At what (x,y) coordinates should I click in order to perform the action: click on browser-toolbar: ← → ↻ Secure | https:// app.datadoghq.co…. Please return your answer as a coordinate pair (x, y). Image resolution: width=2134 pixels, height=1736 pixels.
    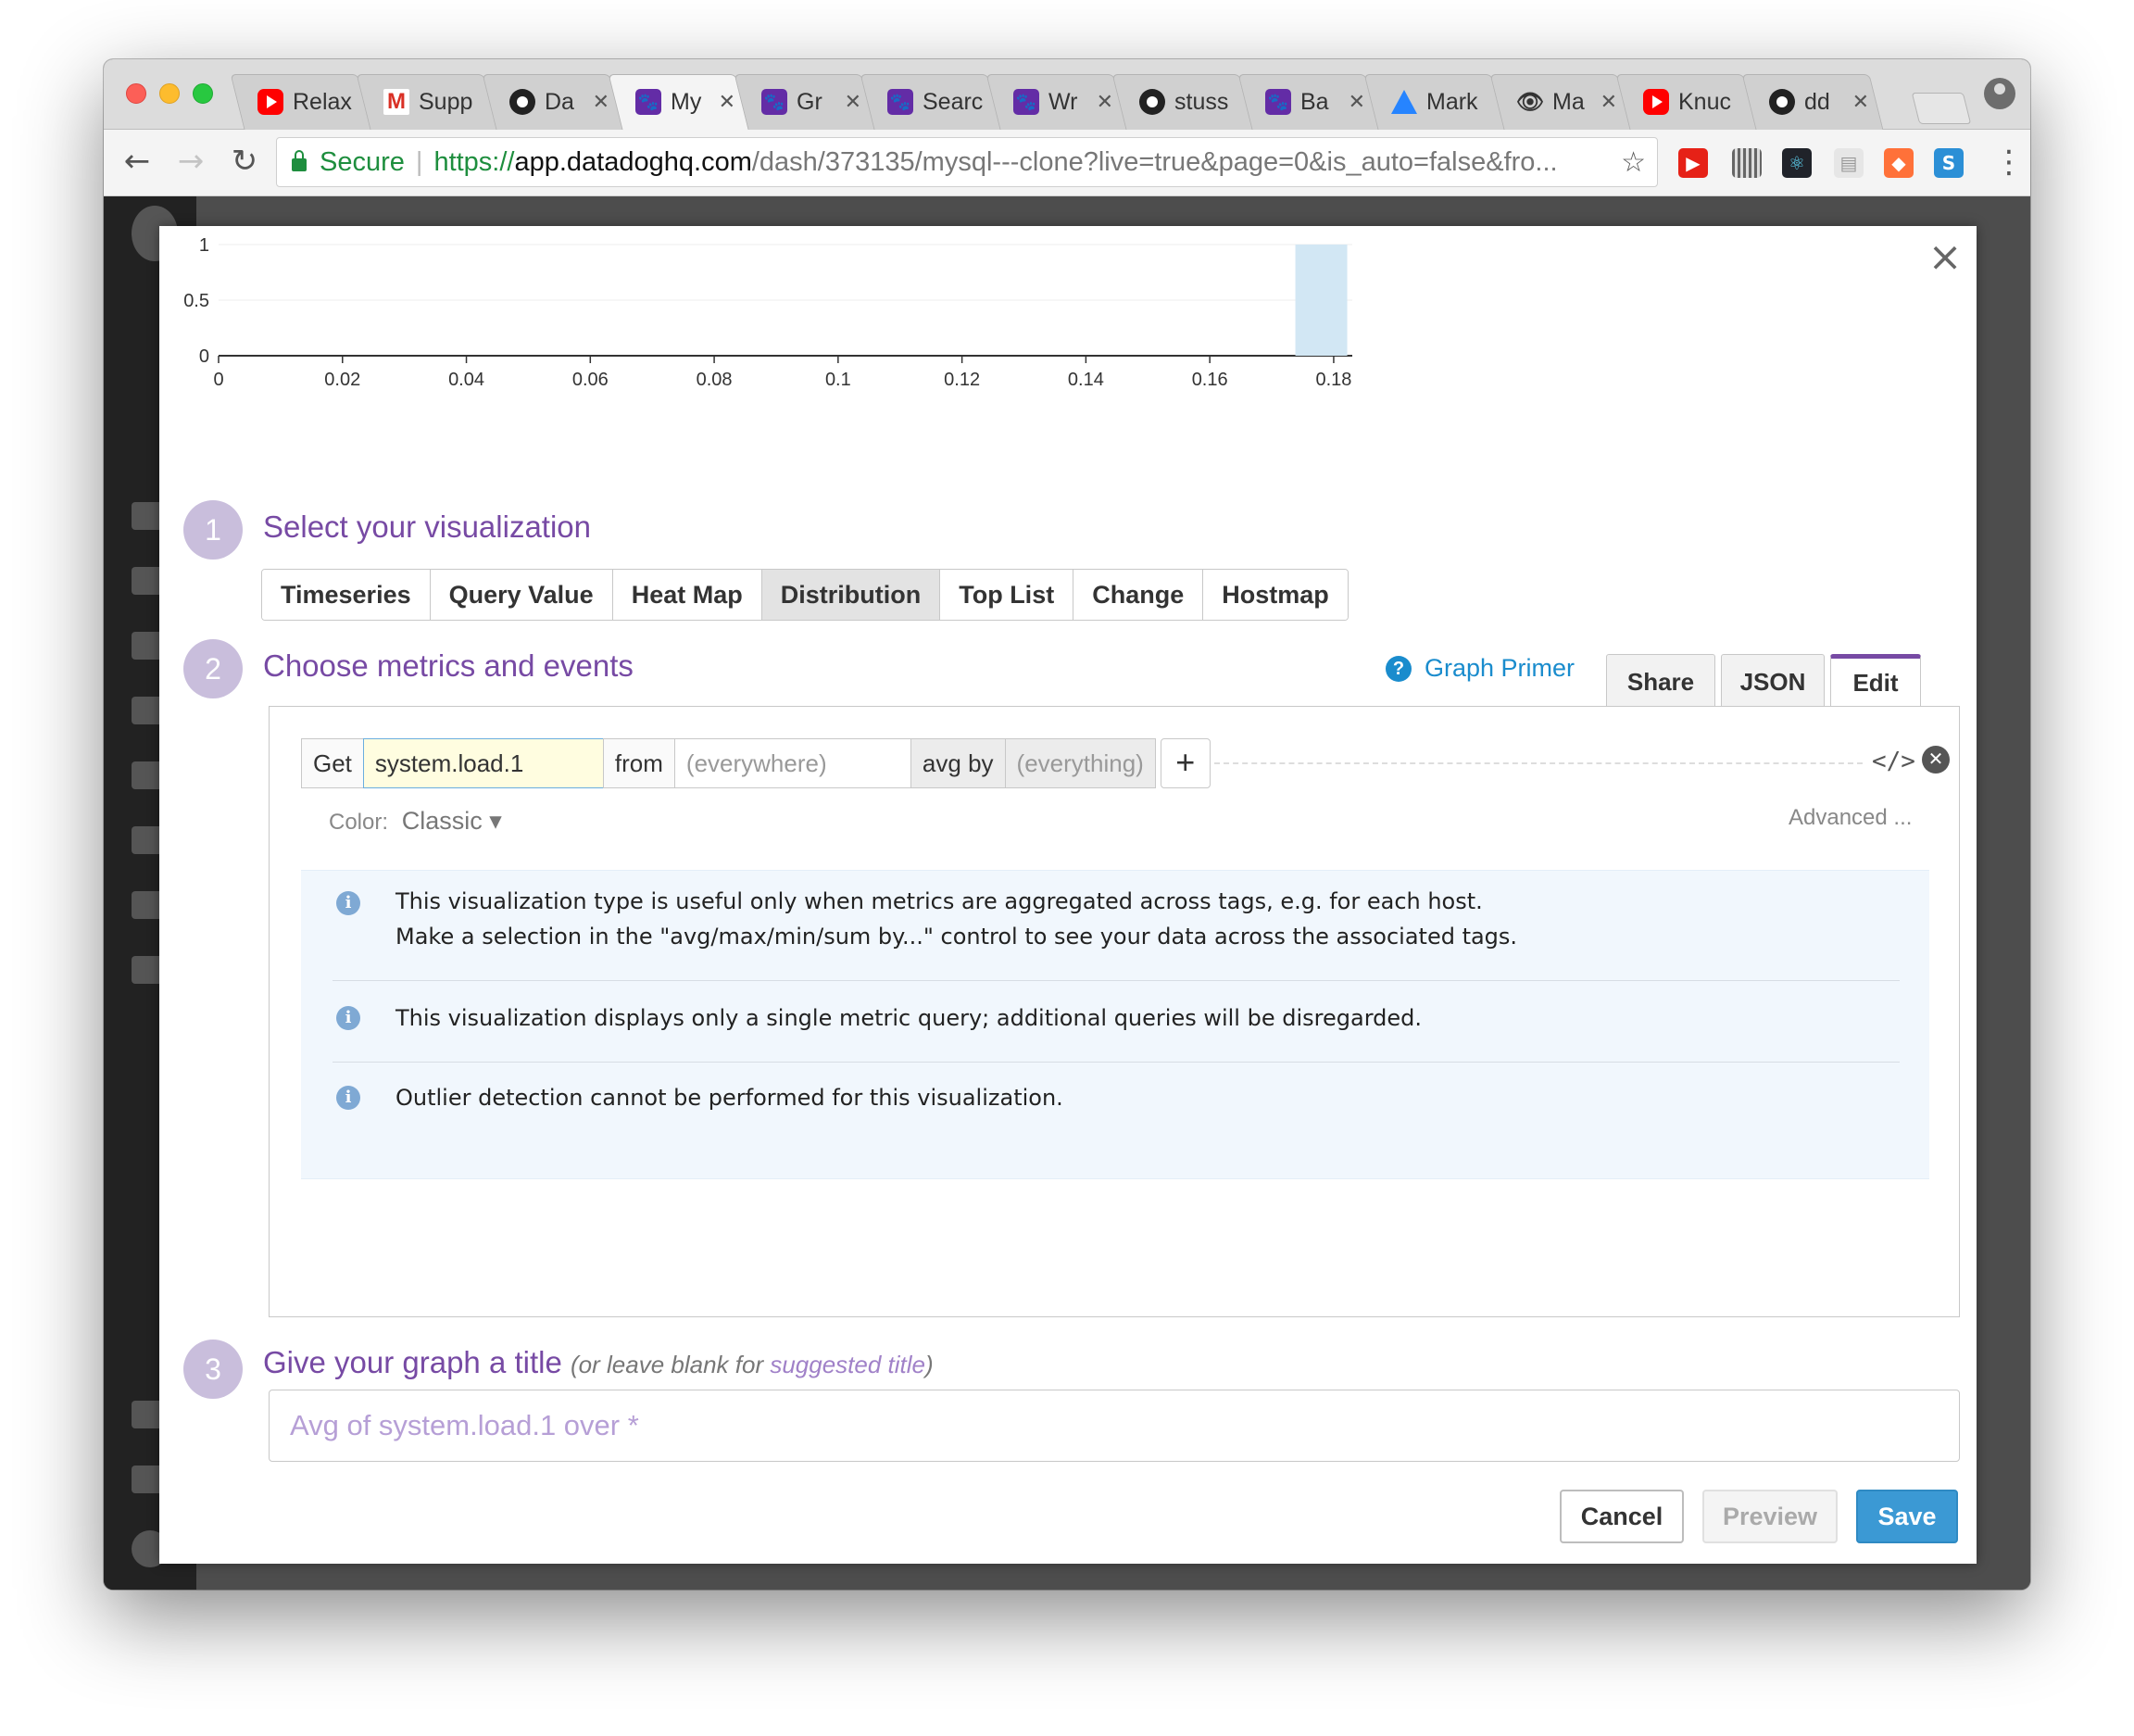
    Looking at the image, I should click on (1067, 163).